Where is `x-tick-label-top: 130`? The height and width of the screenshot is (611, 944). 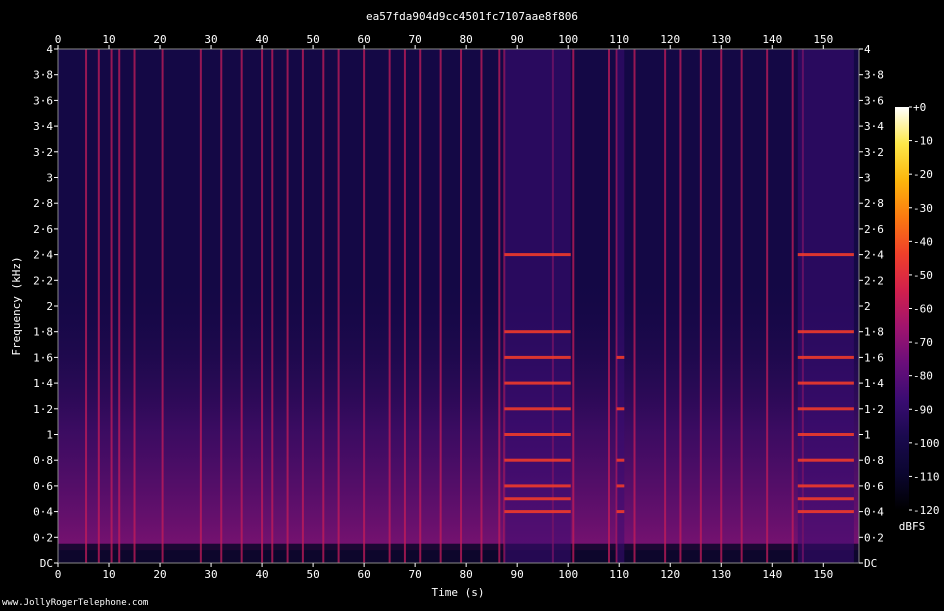 x-tick-label-top: 130 is located at coordinates (721, 39).